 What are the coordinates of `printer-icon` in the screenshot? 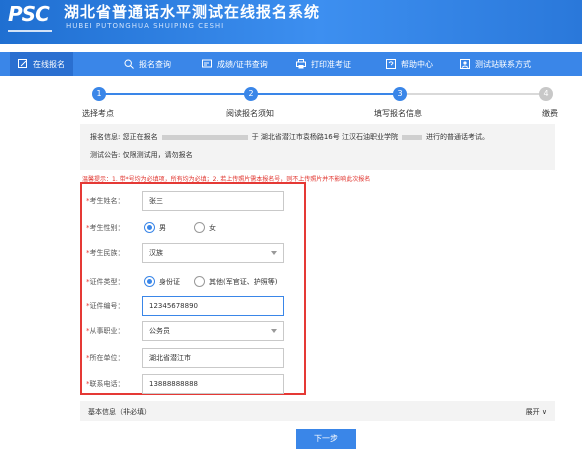 It's located at (301, 64).